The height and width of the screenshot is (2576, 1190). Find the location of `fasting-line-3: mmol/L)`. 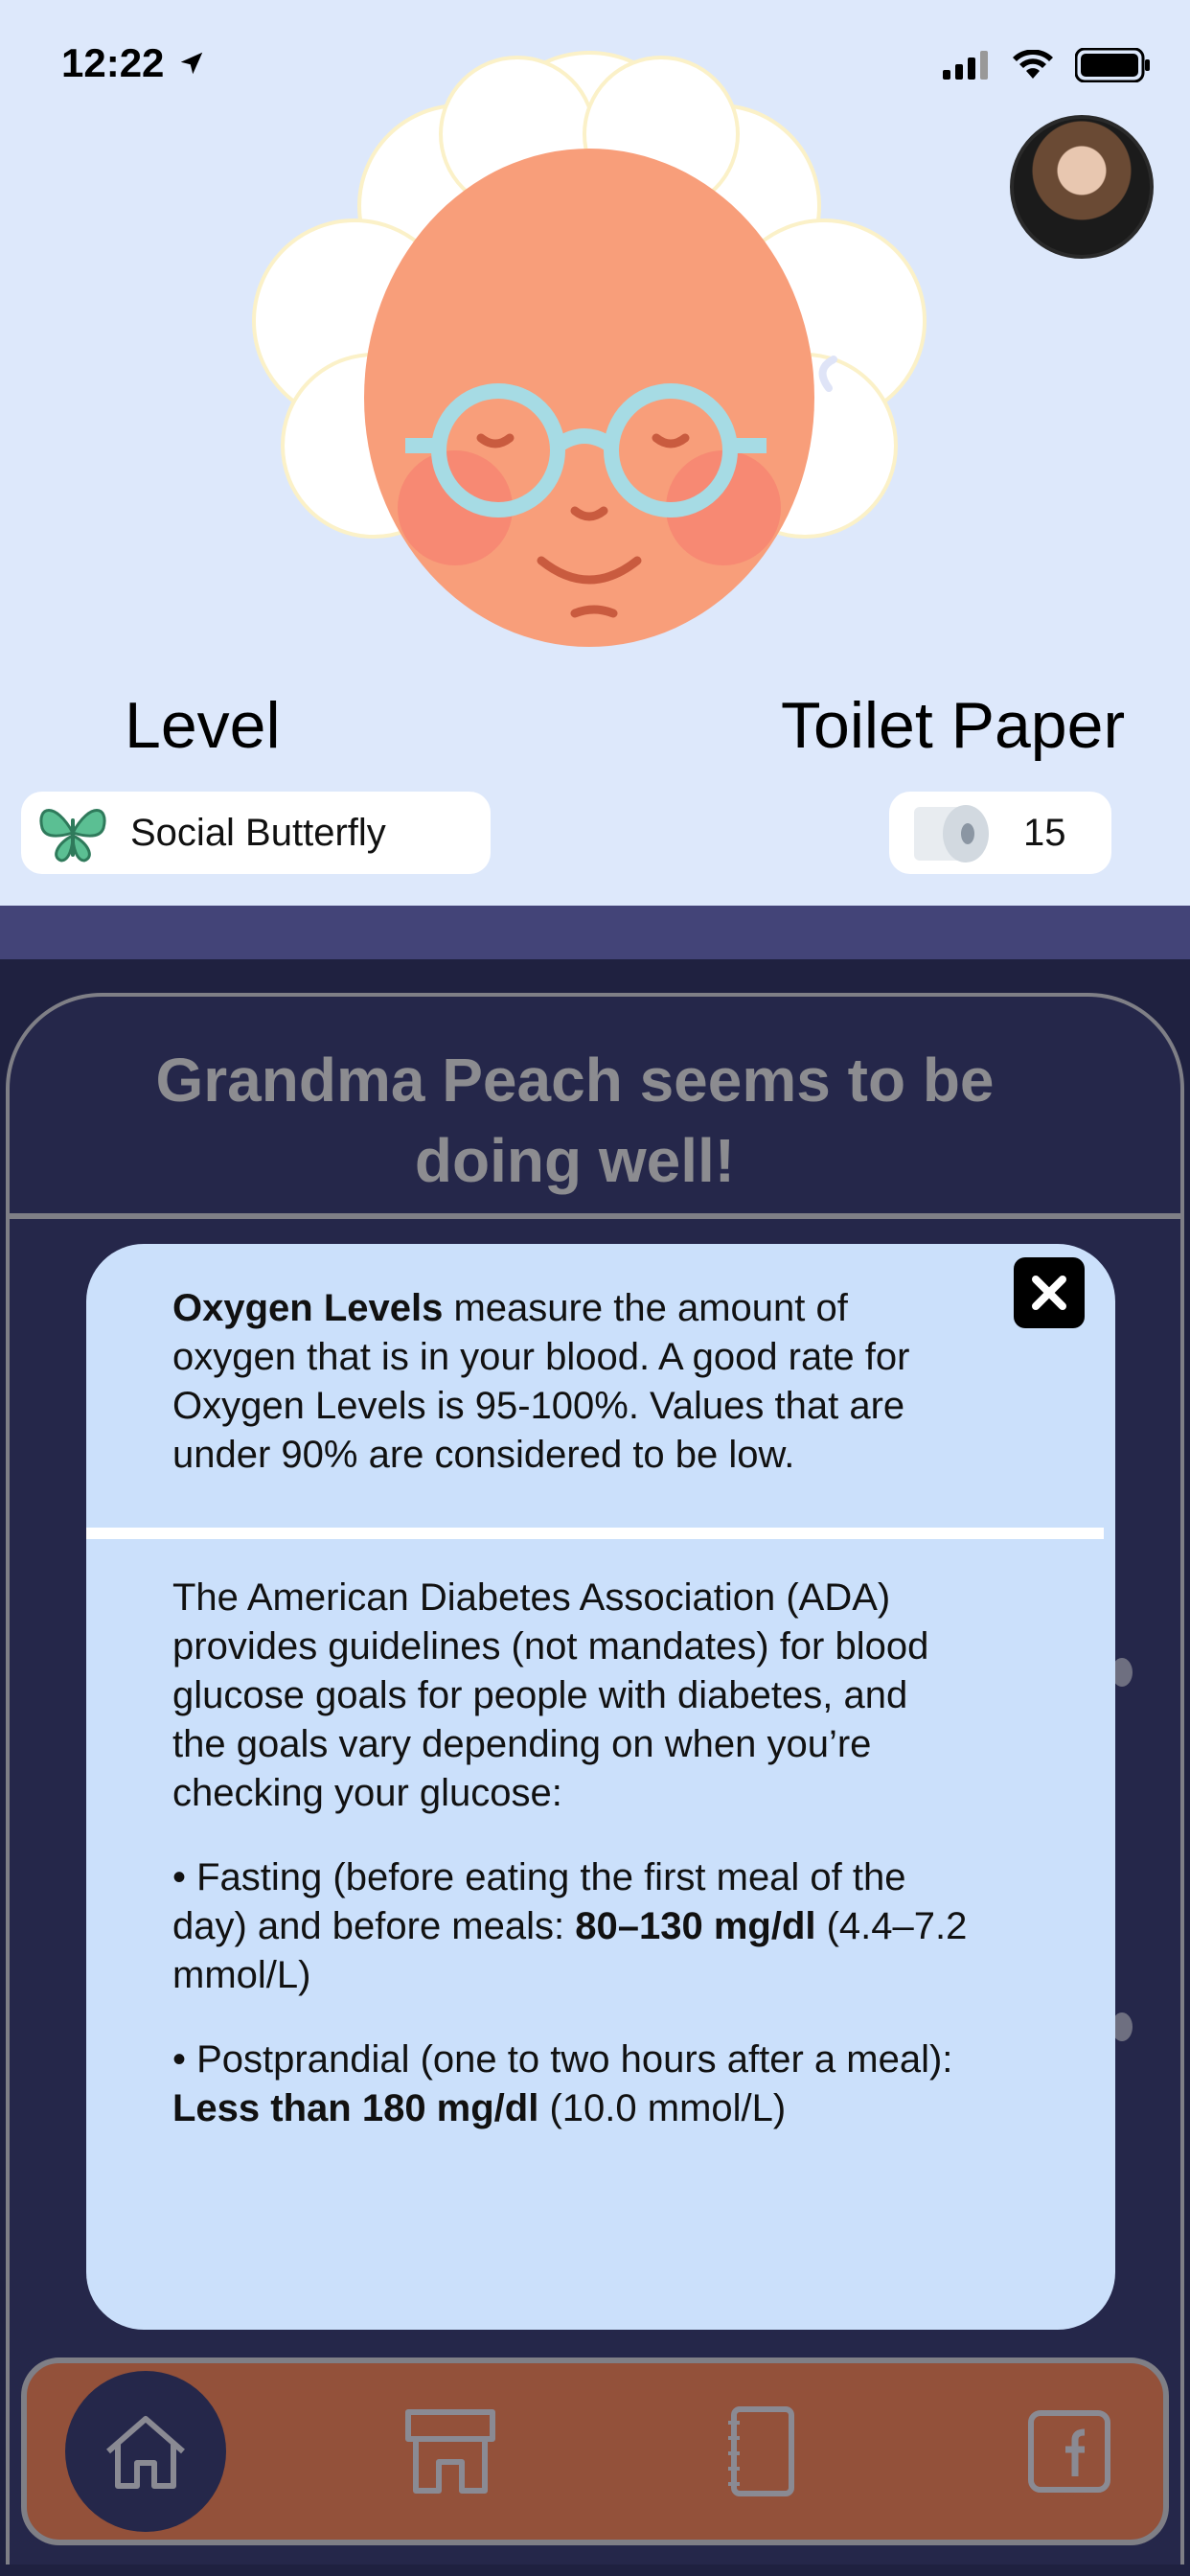

fasting-line-3: mmol/L) is located at coordinates (242, 1975).